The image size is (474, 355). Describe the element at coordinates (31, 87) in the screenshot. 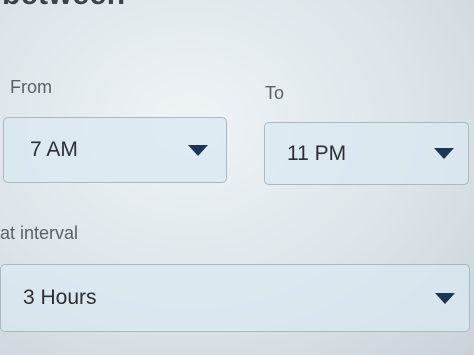

I see `from-label: From` at that location.